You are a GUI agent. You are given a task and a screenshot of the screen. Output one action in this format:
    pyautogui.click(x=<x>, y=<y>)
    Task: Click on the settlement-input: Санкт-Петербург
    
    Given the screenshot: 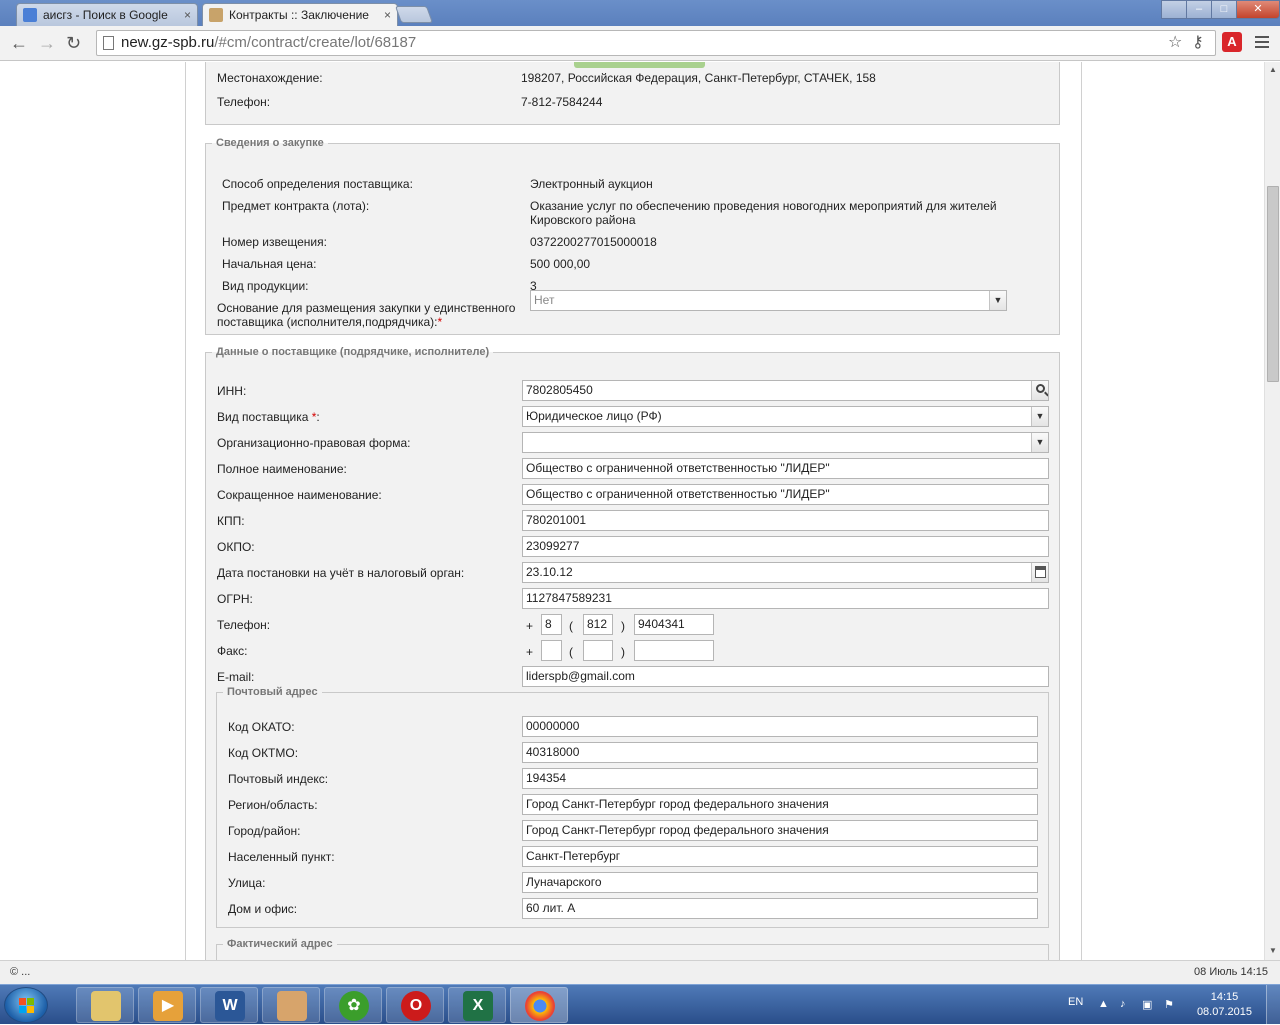 What is the action you would take?
    pyautogui.click(x=780, y=856)
    